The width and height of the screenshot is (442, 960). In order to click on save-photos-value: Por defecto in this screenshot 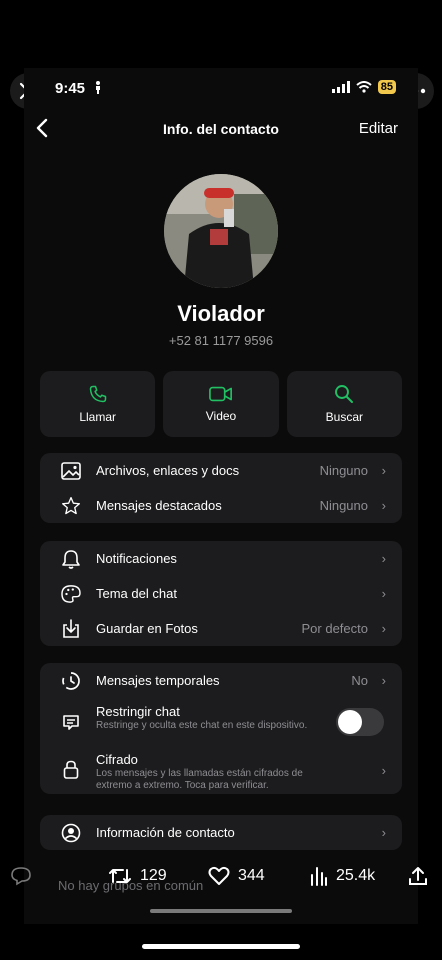, I will do `click(335, 628)`.